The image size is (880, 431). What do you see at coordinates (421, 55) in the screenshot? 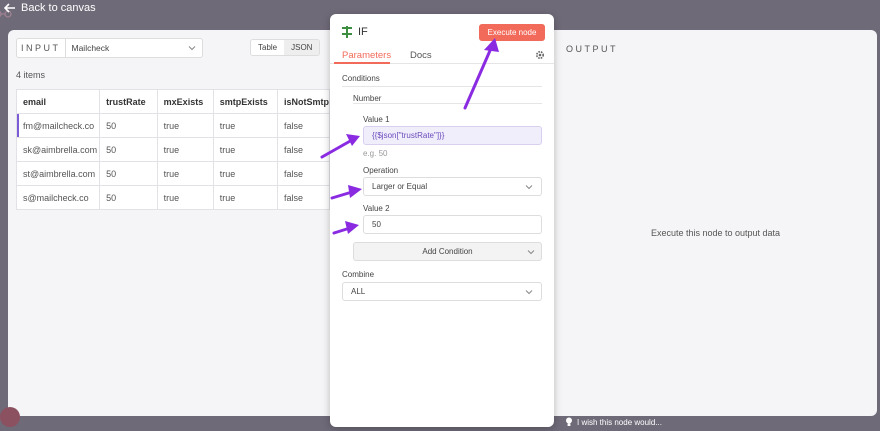
I see `tab-docs: Docs` at bounding box center [421, 55].